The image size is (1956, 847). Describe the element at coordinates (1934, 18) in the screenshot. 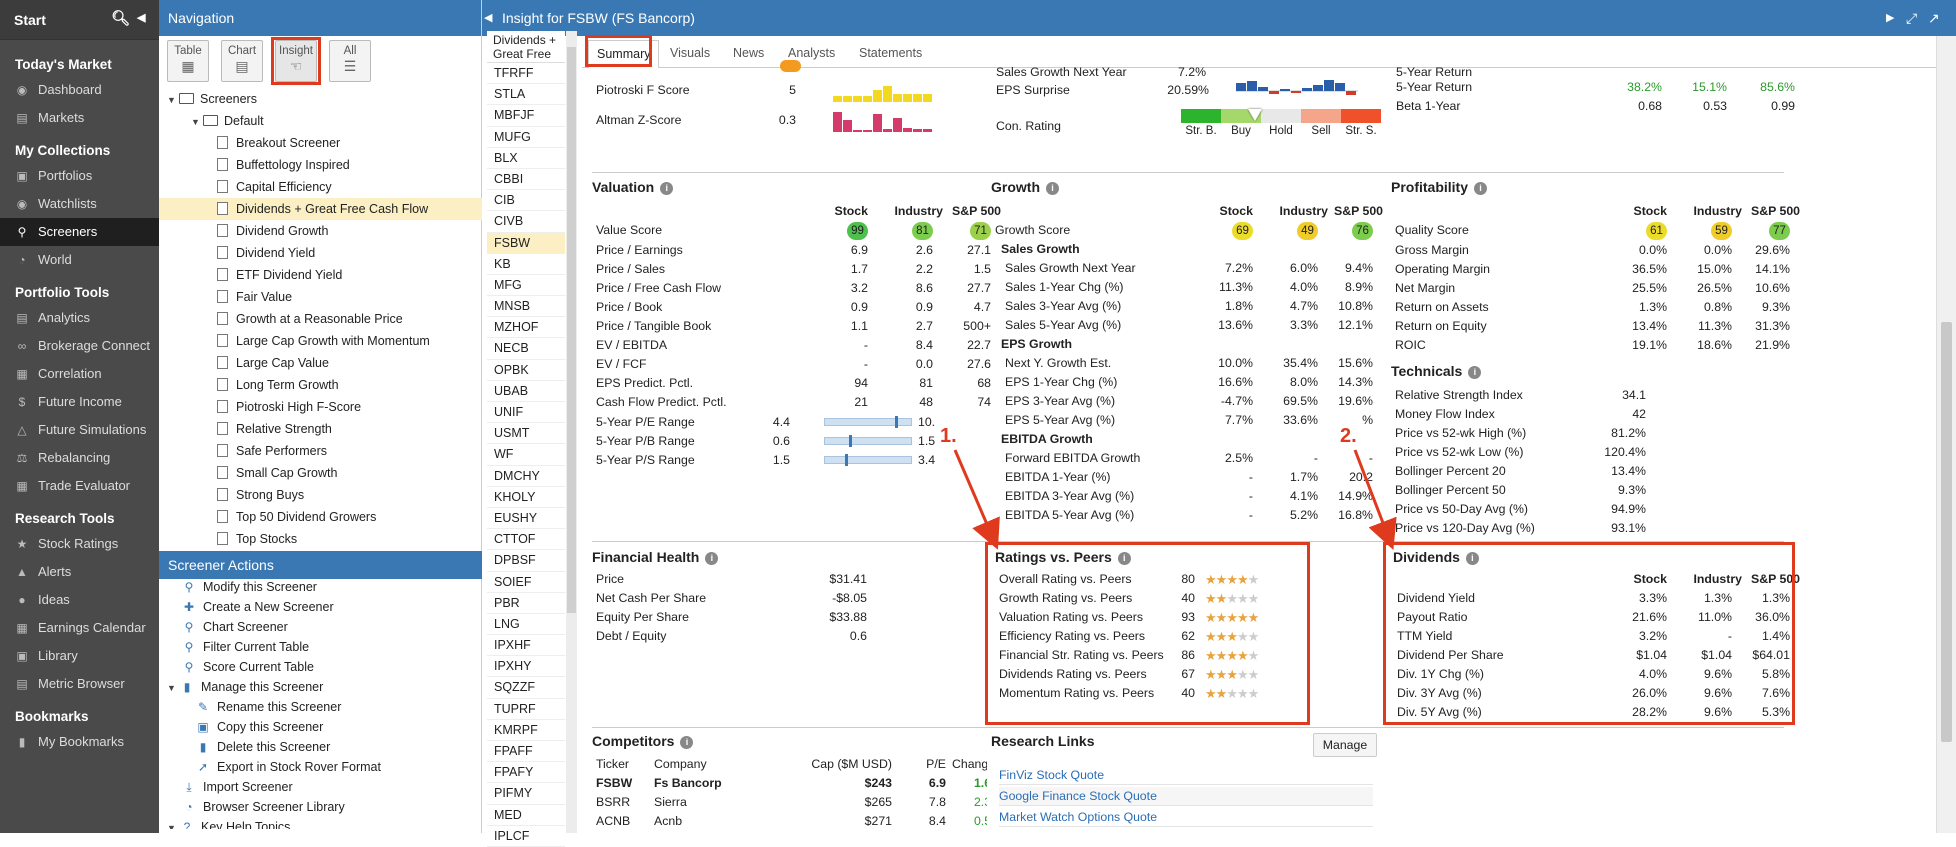

I see `popout-icon: ↗` at that location.